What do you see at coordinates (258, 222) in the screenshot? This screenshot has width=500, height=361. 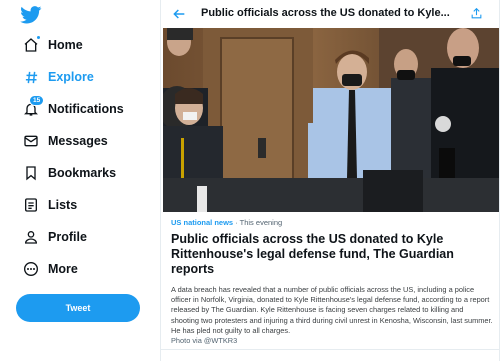 I see `article-time: · This evening` at bounding box center [258, 222].